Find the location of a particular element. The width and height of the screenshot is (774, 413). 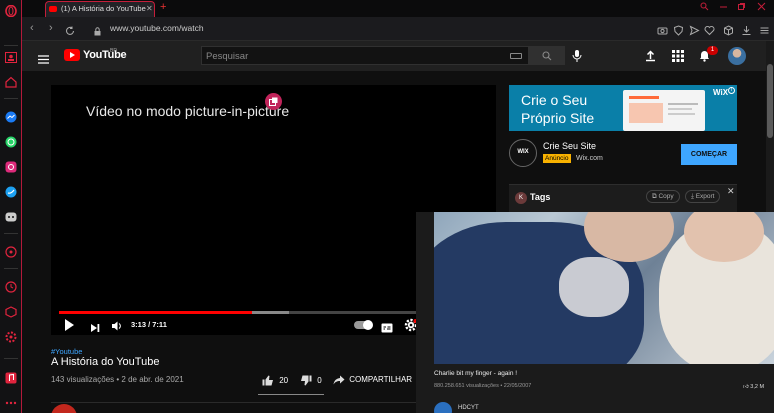

extensions-icon is located at coordinates (11, 312).